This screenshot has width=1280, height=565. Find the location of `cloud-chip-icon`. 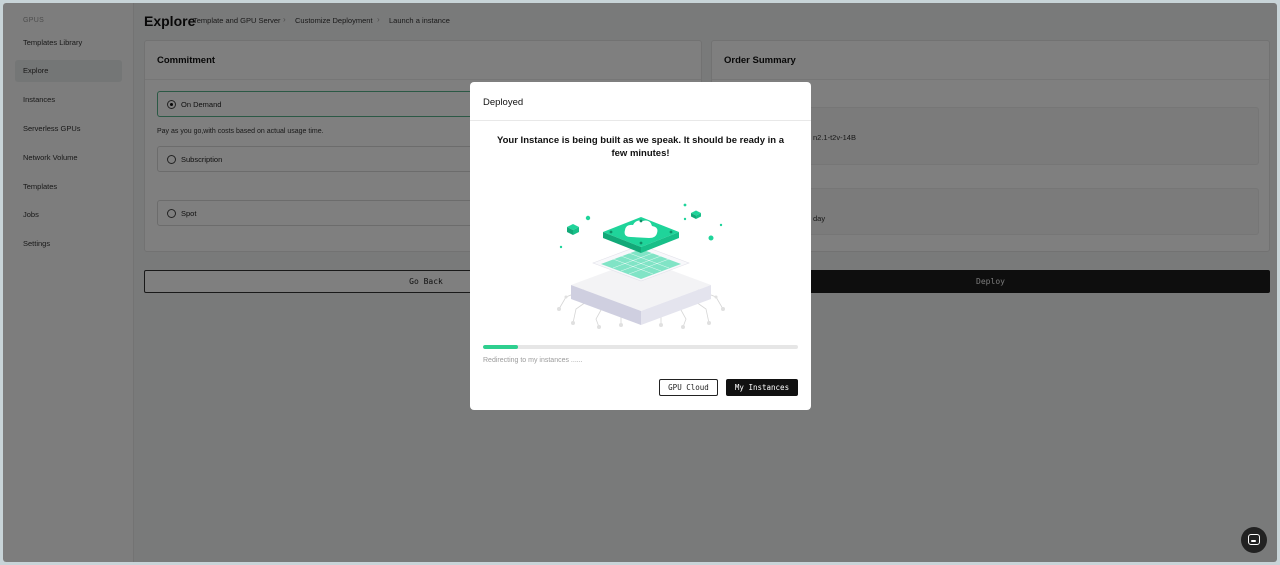

cloud-chip-icon is located at coordinates (641, 266).